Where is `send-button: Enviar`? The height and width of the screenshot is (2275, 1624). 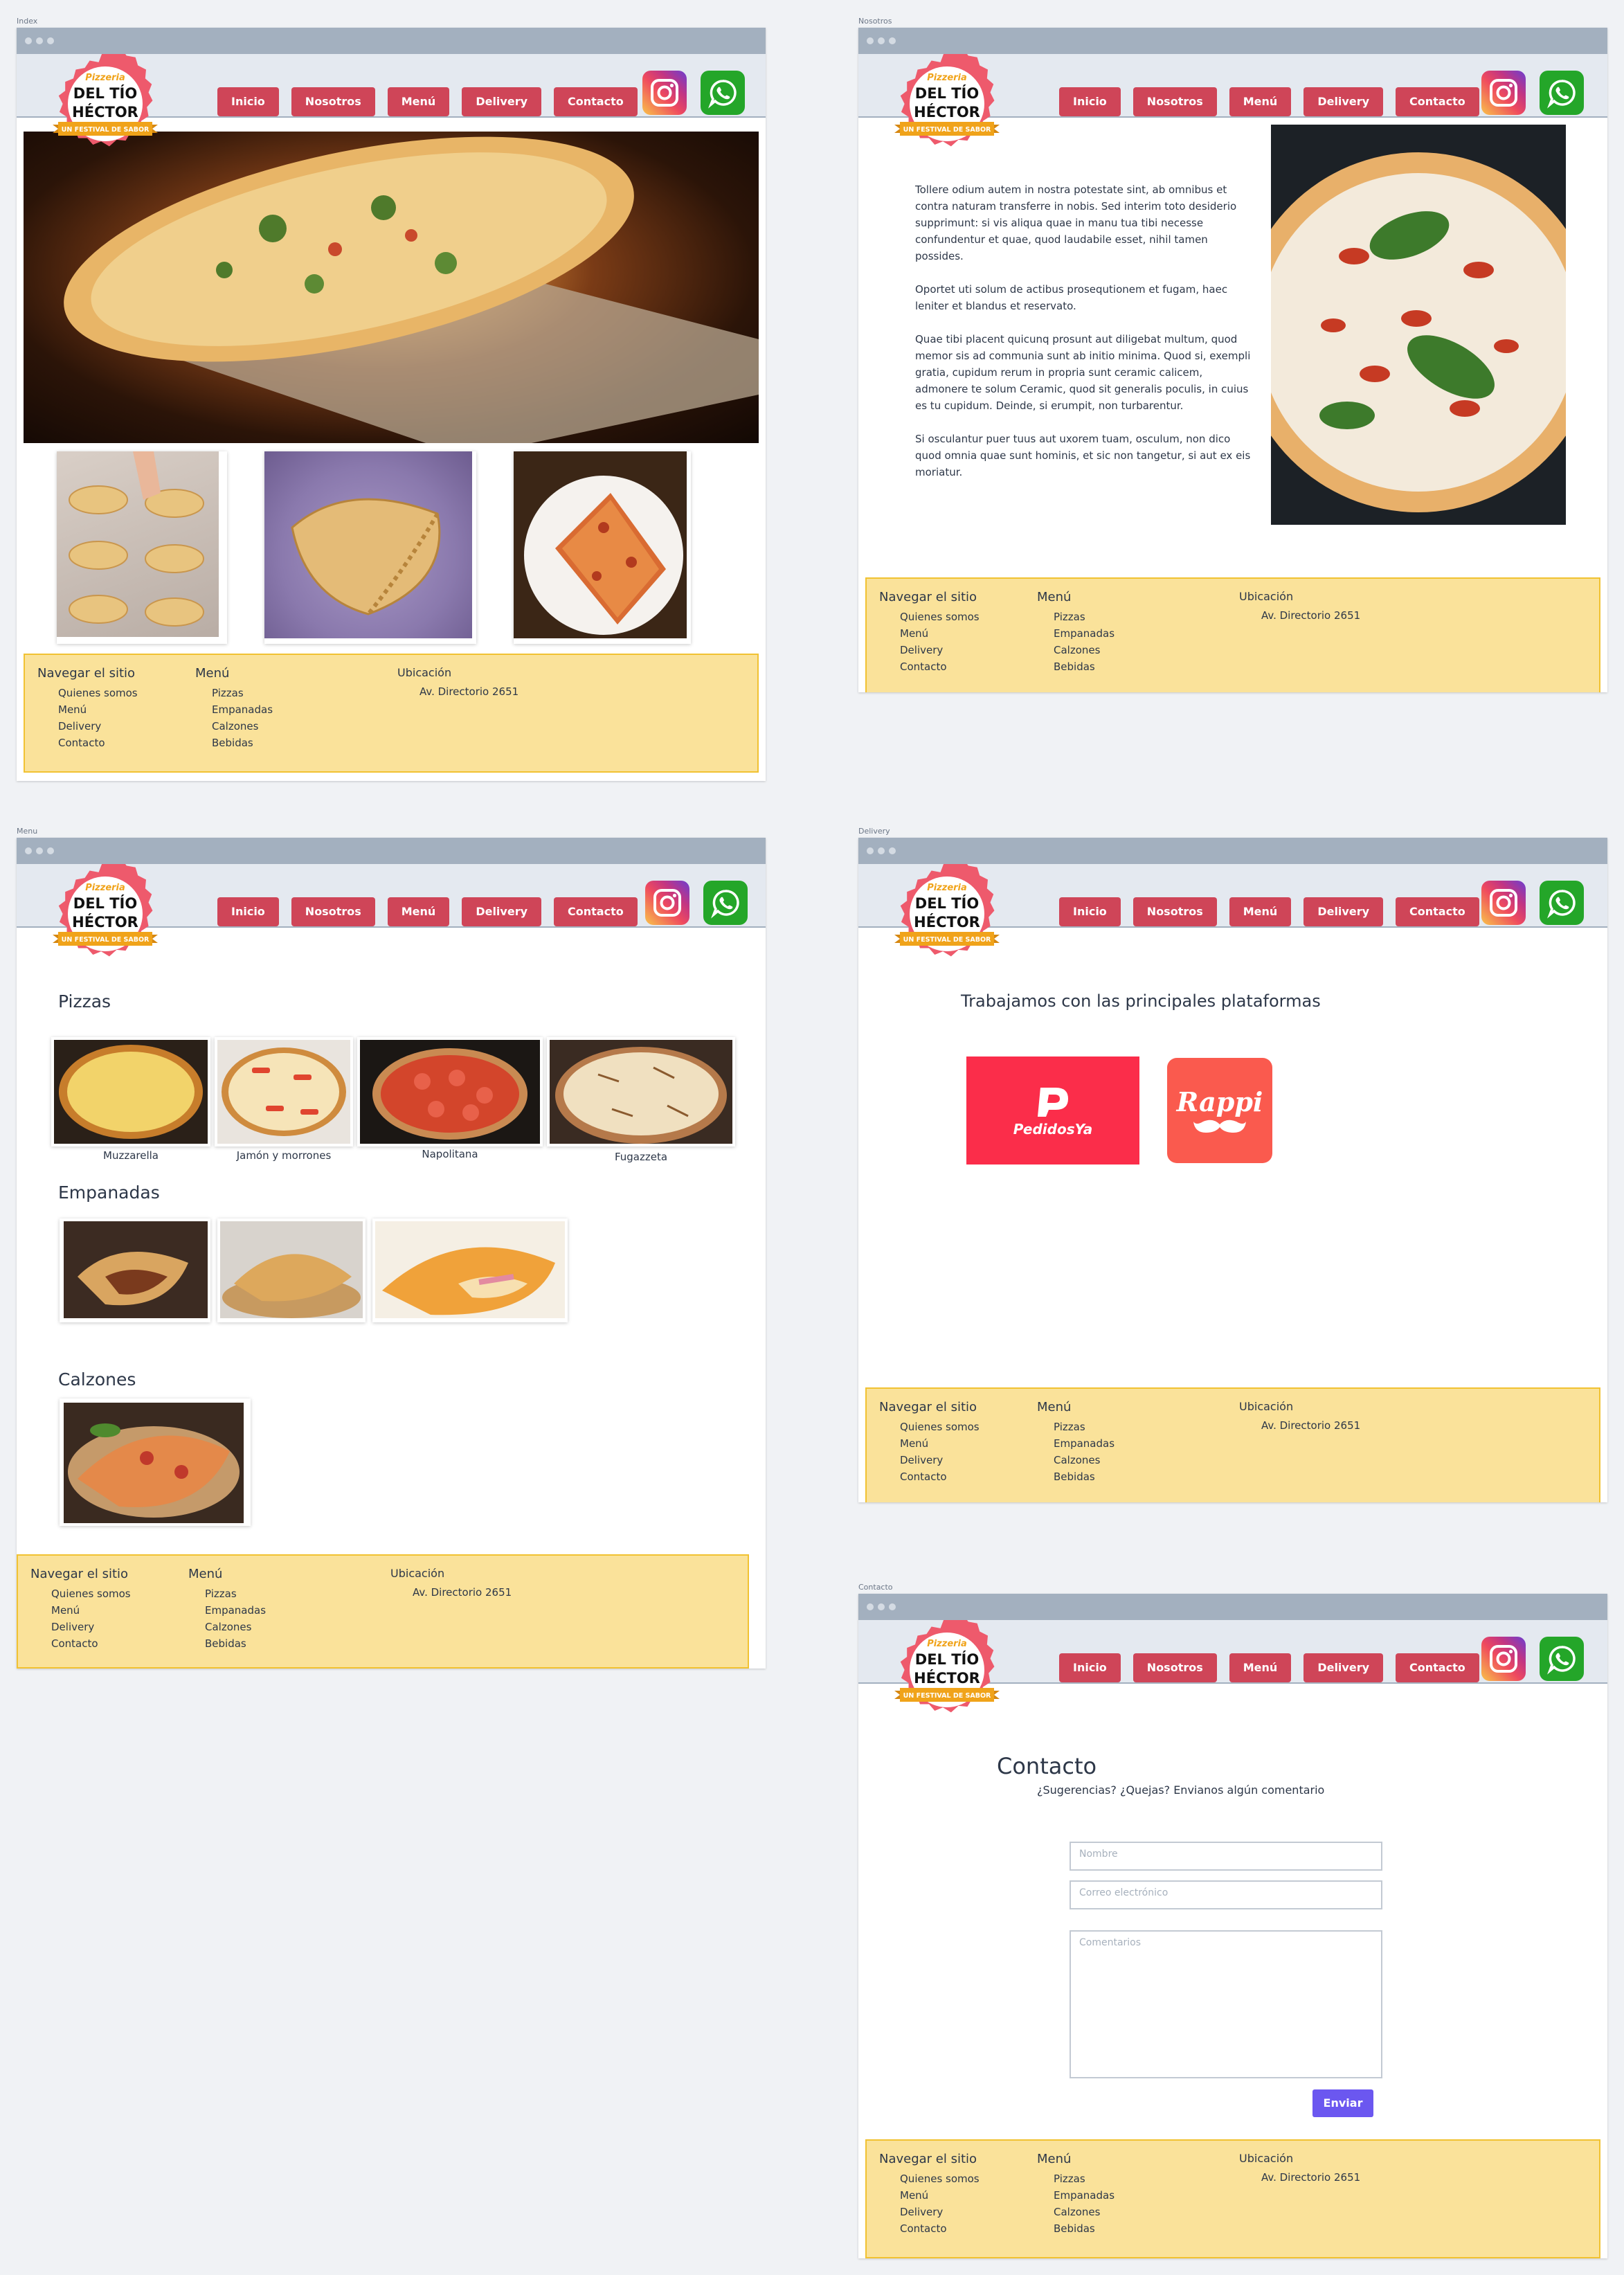 send-button: Enviar is located at coordinates (1342, 2103).